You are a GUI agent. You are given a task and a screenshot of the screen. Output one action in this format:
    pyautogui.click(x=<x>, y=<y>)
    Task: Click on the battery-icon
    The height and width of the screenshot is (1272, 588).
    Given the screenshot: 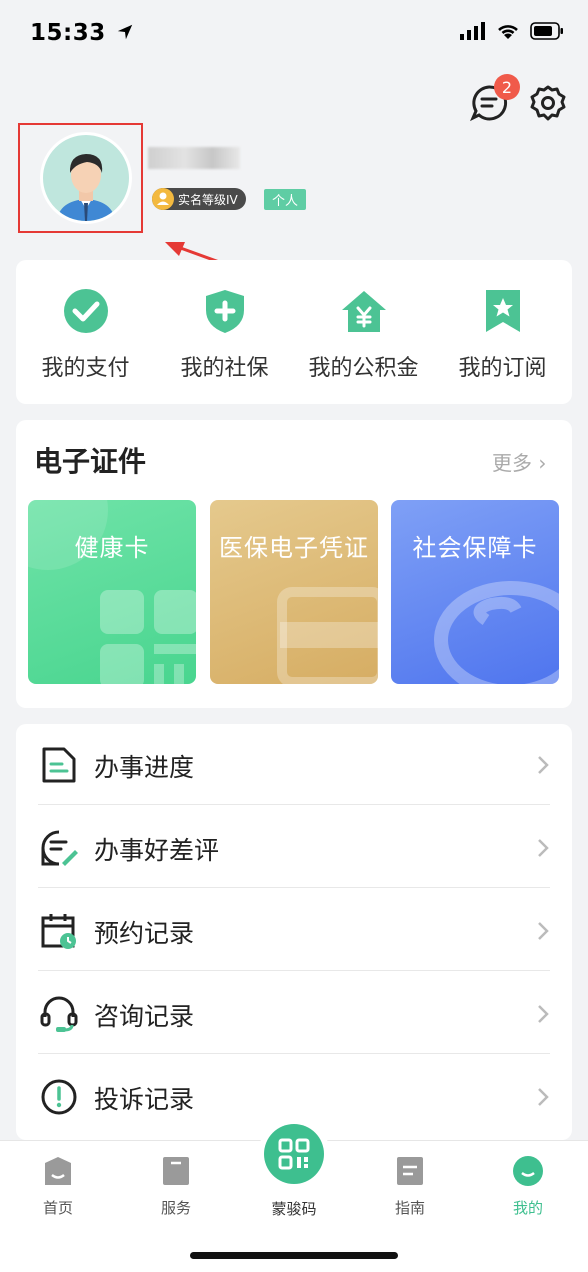 What is the action you would take?
    pyautogui.click(x=546, y=31)
    